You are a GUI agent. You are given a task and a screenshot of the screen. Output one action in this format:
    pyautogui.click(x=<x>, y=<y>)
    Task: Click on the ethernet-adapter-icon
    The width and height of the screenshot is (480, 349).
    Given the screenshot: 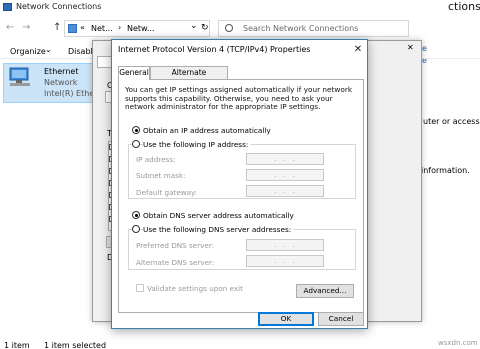 What is the action you would take?
    pyautogui.click(x=20, y=77)
    